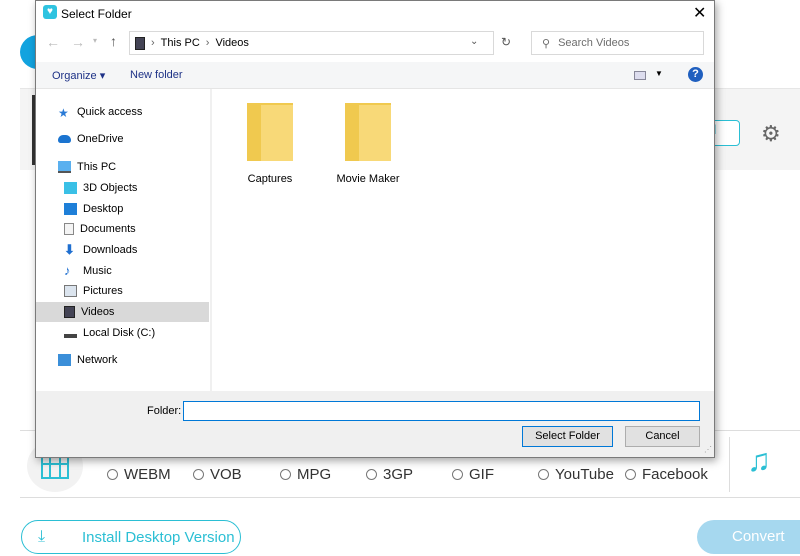 The image size is (800, 556). Describe the element at coordinates (375, 75) in the screenshot. I see `toolbar: Organize ▾ New folder ▼ ?` at that location.